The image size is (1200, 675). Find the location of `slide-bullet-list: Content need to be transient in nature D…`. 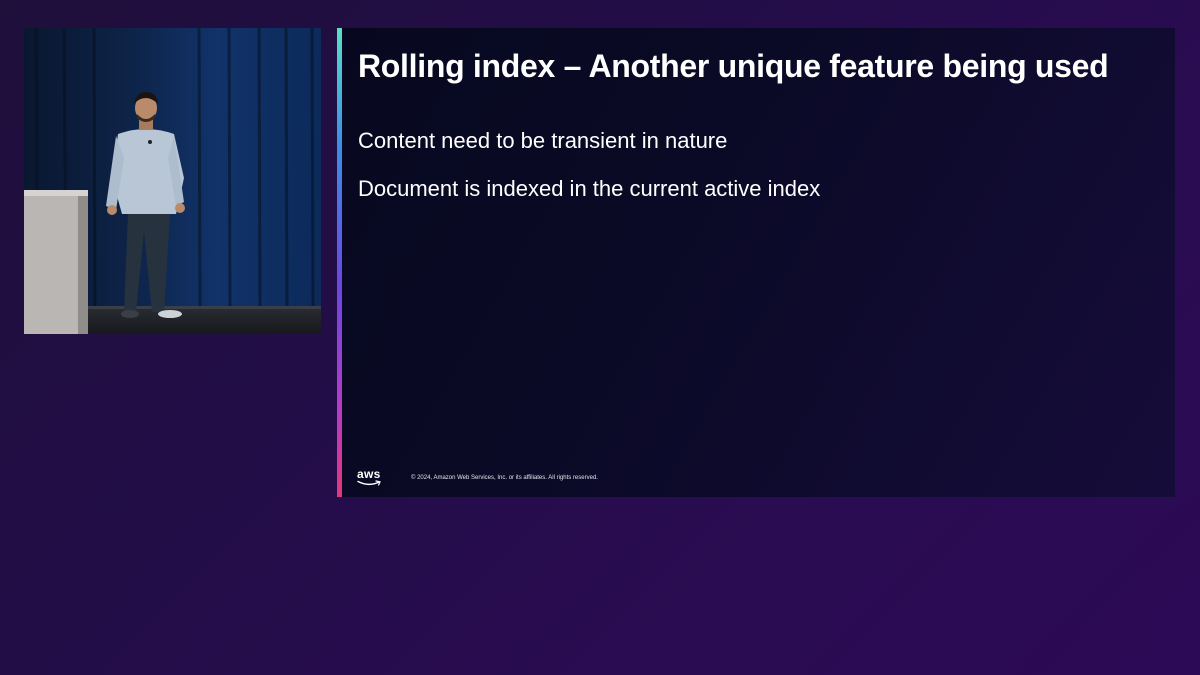

slide-bullet-list: Content need to be transient in nature D… is located at coordinates (589, 176).